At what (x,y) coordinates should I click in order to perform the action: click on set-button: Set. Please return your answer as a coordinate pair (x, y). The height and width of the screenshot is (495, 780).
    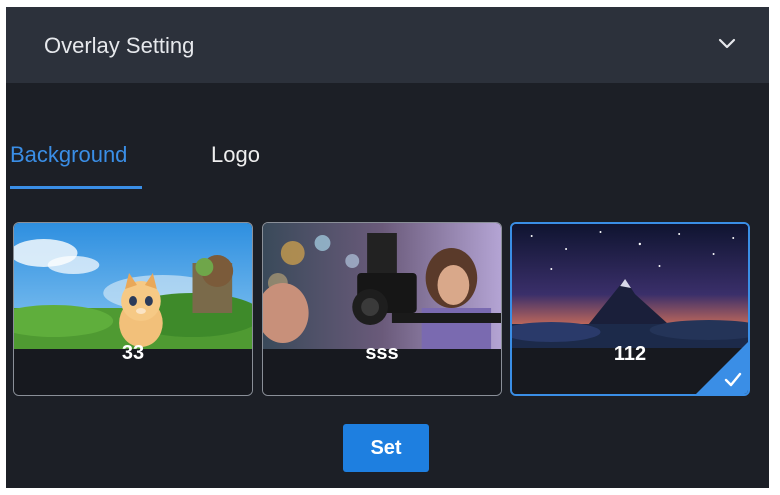
    Looking at the image, I should click on (386, 448).